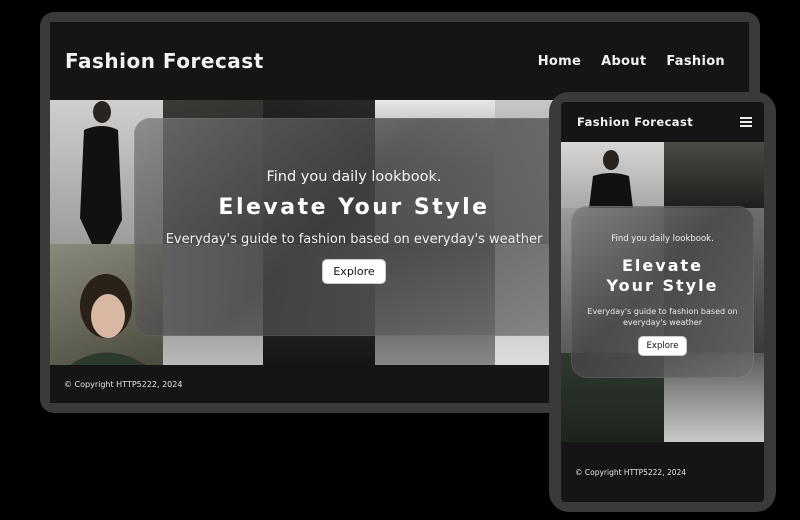 The image size is (800, 520). I want to click on nav-link-fashion: Fashion, so click(695, 61).